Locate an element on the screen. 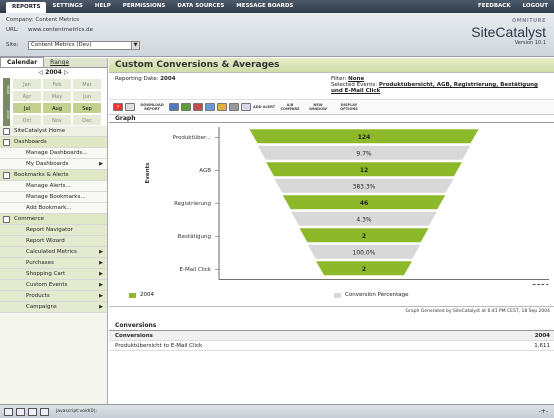 This screenshot has height=418, width=554. sidebar-item-label: My Dashboards is located at coordinates (47, 164).